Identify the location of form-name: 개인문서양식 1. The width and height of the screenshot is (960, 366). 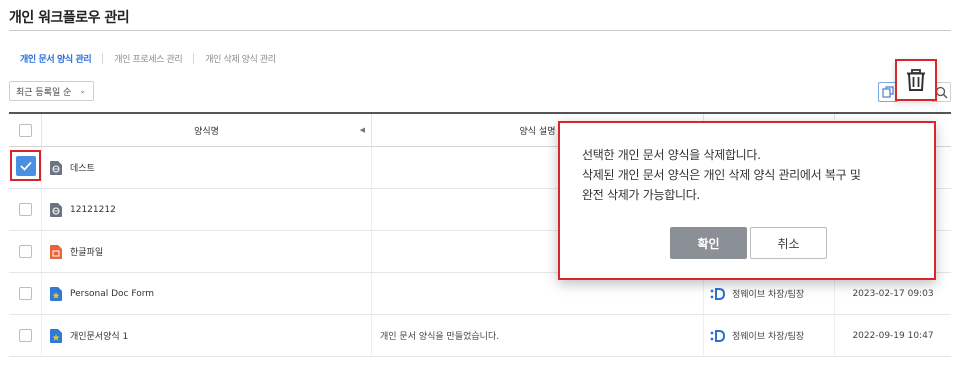
(99, 337).